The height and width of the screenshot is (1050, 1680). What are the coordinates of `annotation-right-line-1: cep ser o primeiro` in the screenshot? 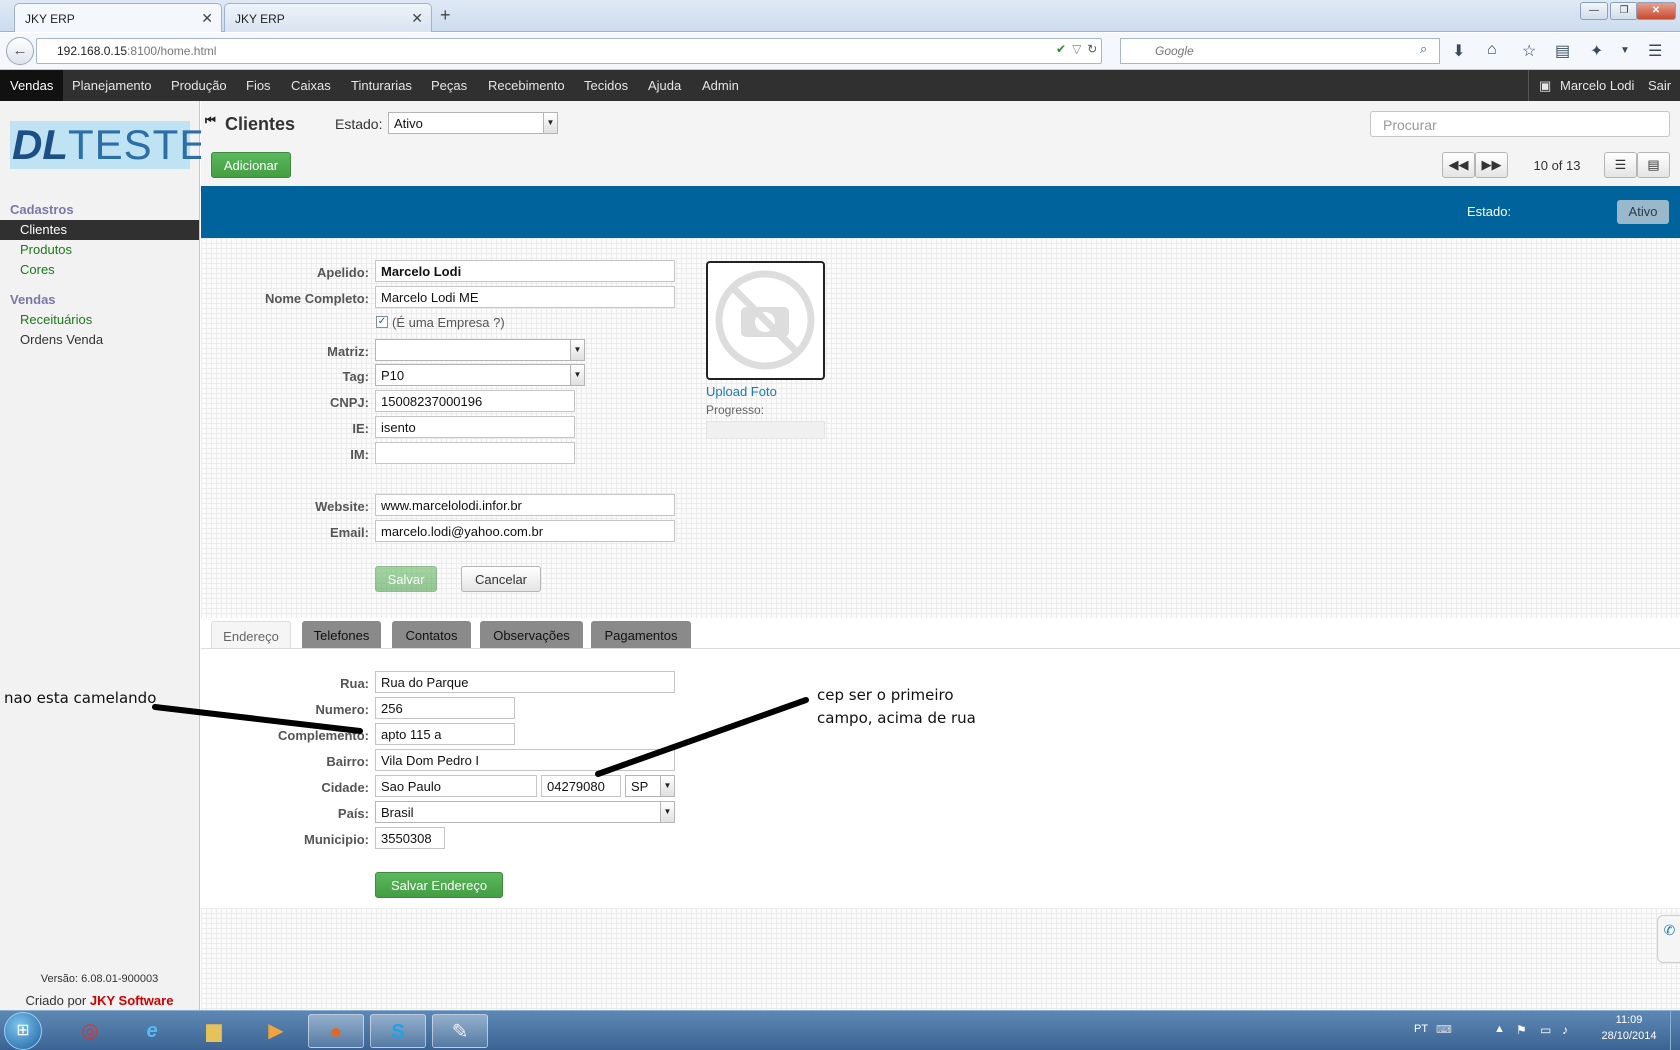 It's located at (885, 695).